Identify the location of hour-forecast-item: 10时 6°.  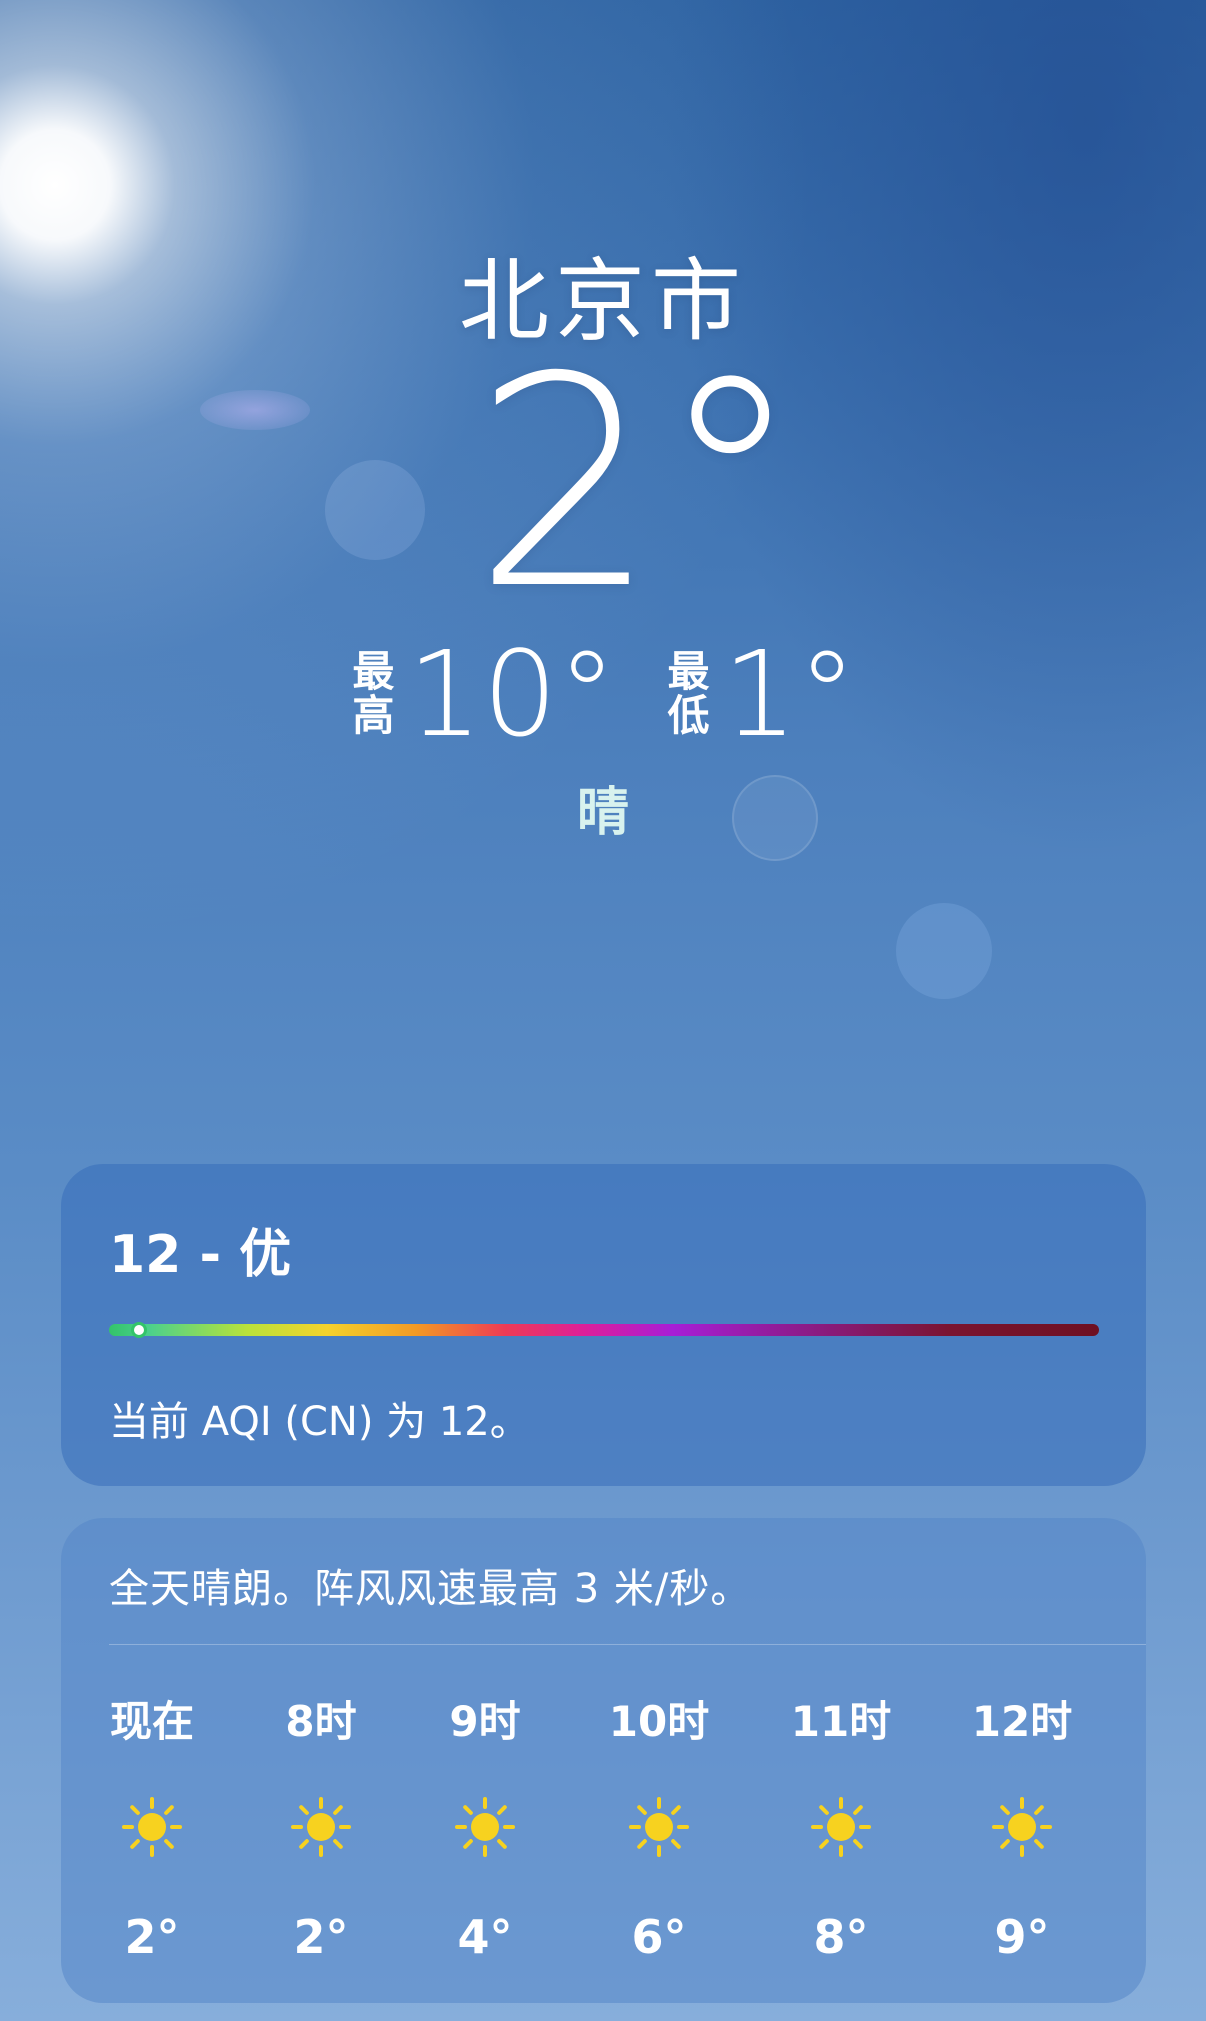
(659, 1838).